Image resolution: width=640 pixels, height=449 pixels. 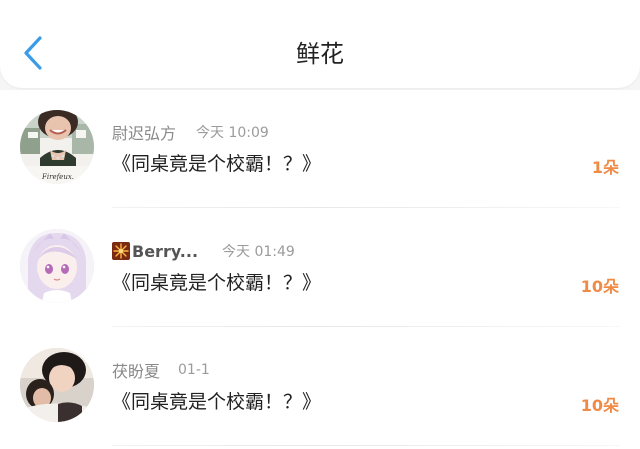 What do you see at coordinates (194, 370) in the screenshot?
I see `timestamp: 01-1` at bounding box center [194, 370].